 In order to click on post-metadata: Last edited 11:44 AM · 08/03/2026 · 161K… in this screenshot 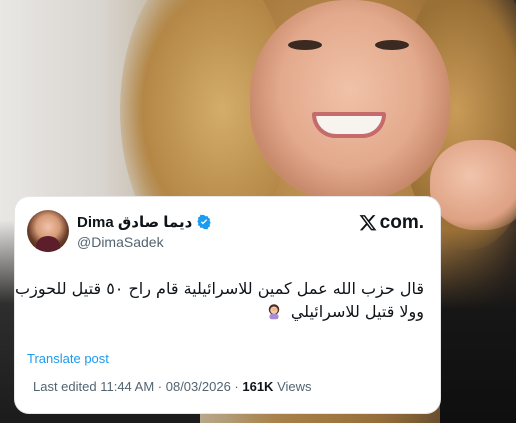, I will do `click(172, 386)`.